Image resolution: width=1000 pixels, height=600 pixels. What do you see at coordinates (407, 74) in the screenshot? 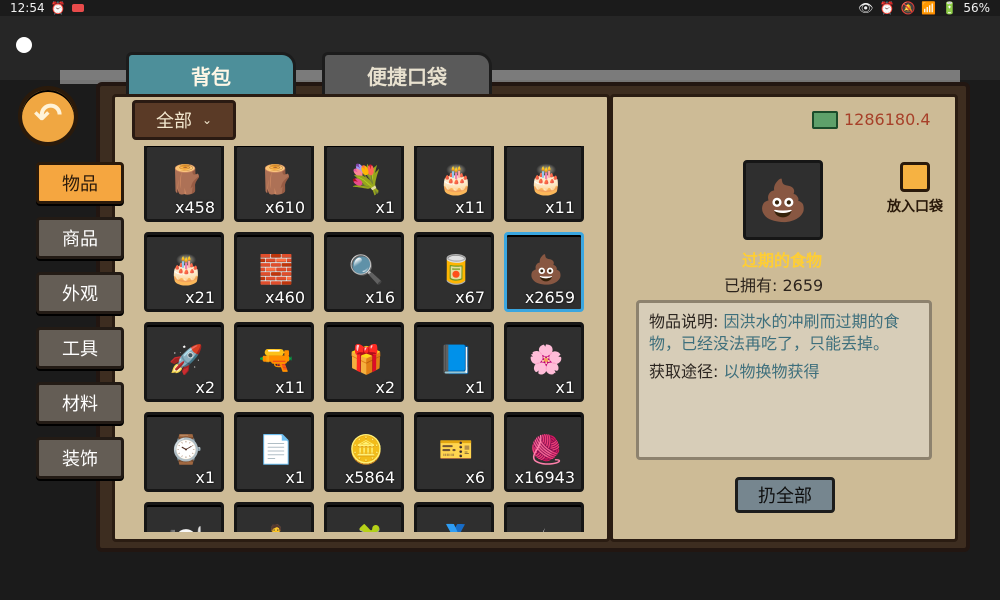
I see `tab-pocket: 便捷口袋` at bounding box center [407, 74].